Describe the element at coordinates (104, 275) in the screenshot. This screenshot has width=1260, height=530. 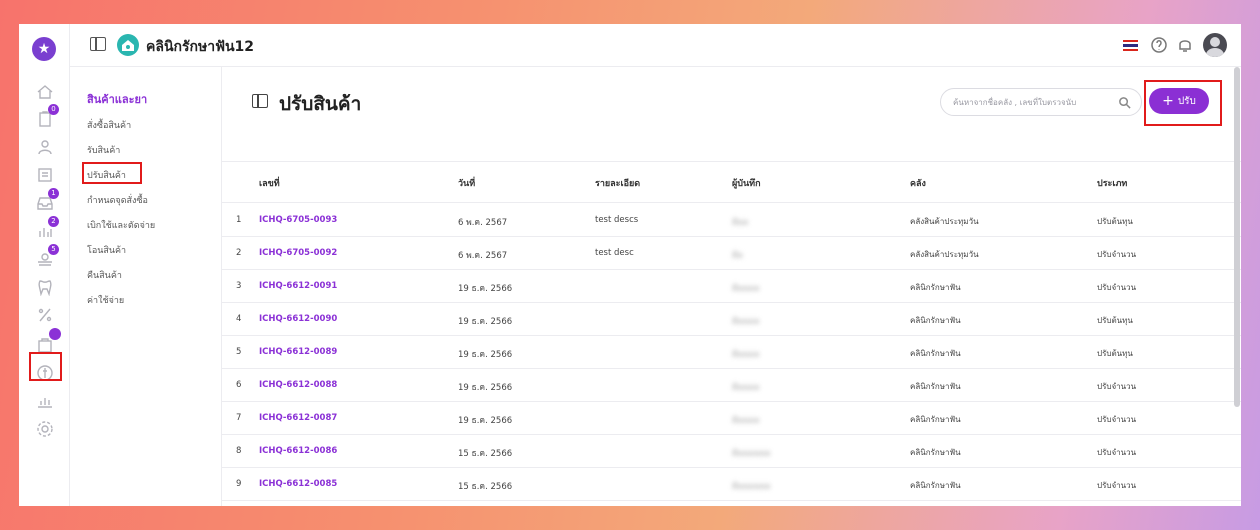
I see `submenu-item-return: คืนสินค้า` at that location.